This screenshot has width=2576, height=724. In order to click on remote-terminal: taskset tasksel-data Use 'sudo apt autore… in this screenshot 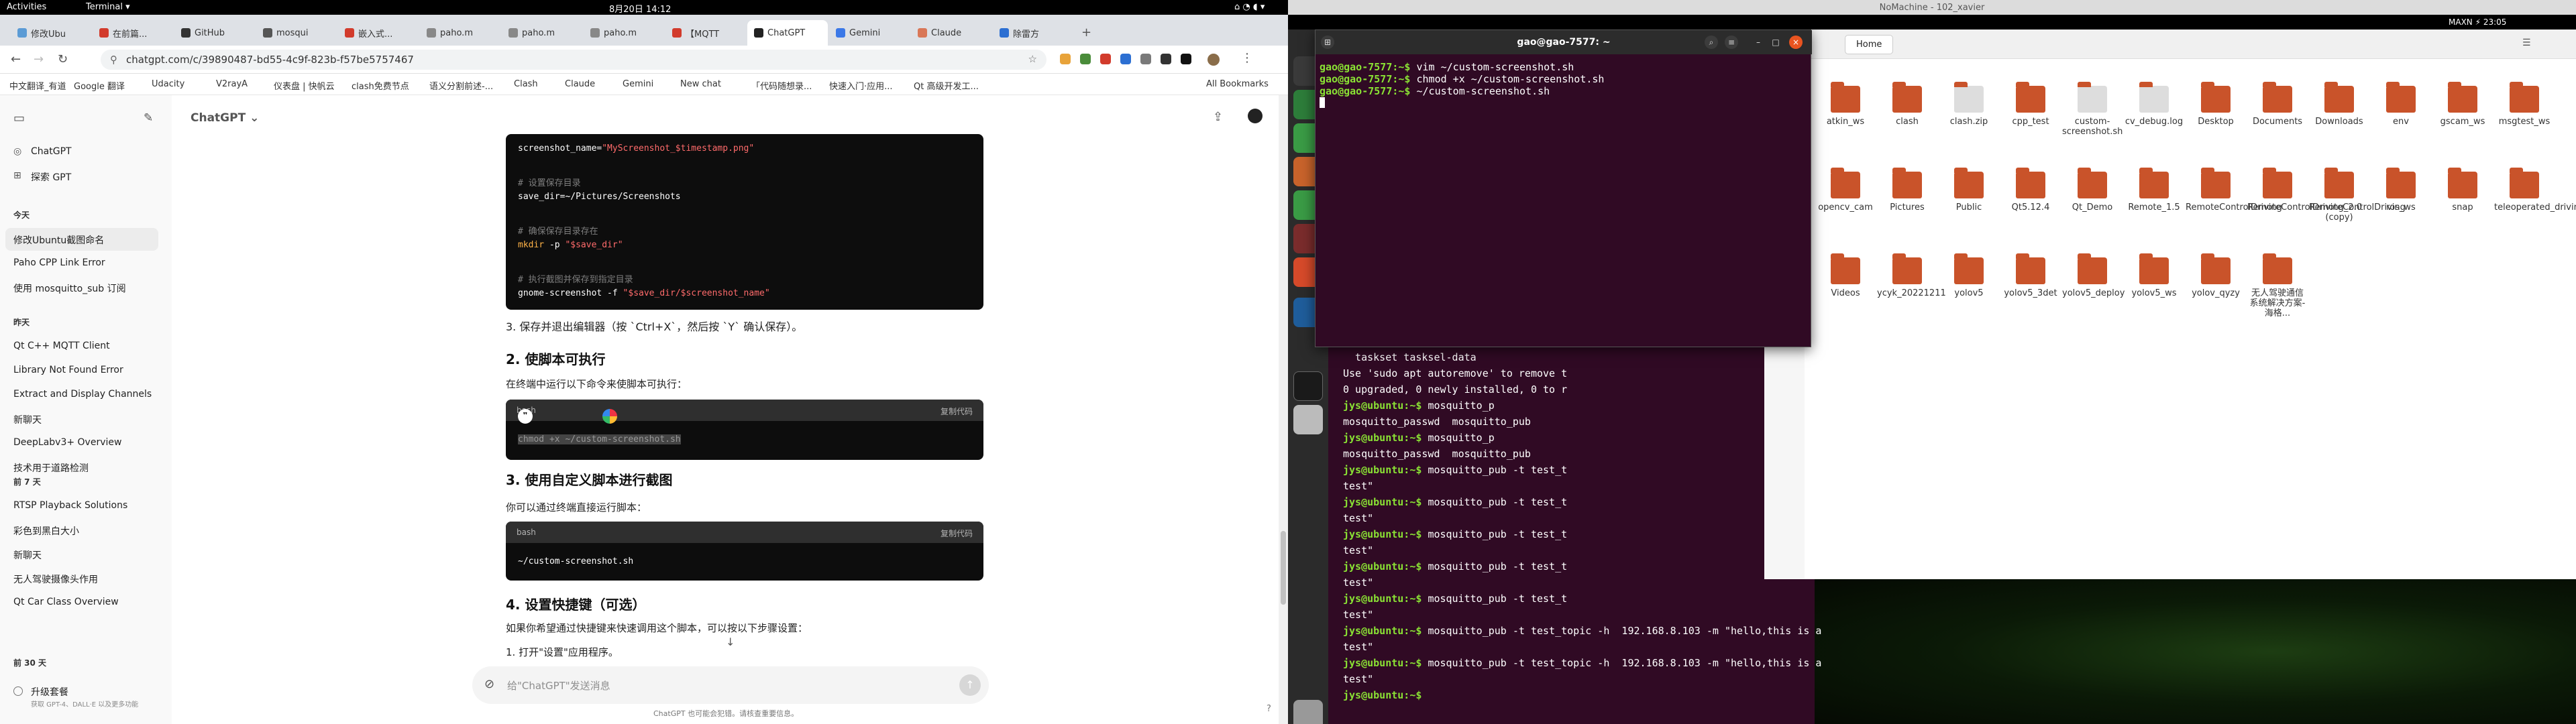, I will do `click(1574, 533)`.